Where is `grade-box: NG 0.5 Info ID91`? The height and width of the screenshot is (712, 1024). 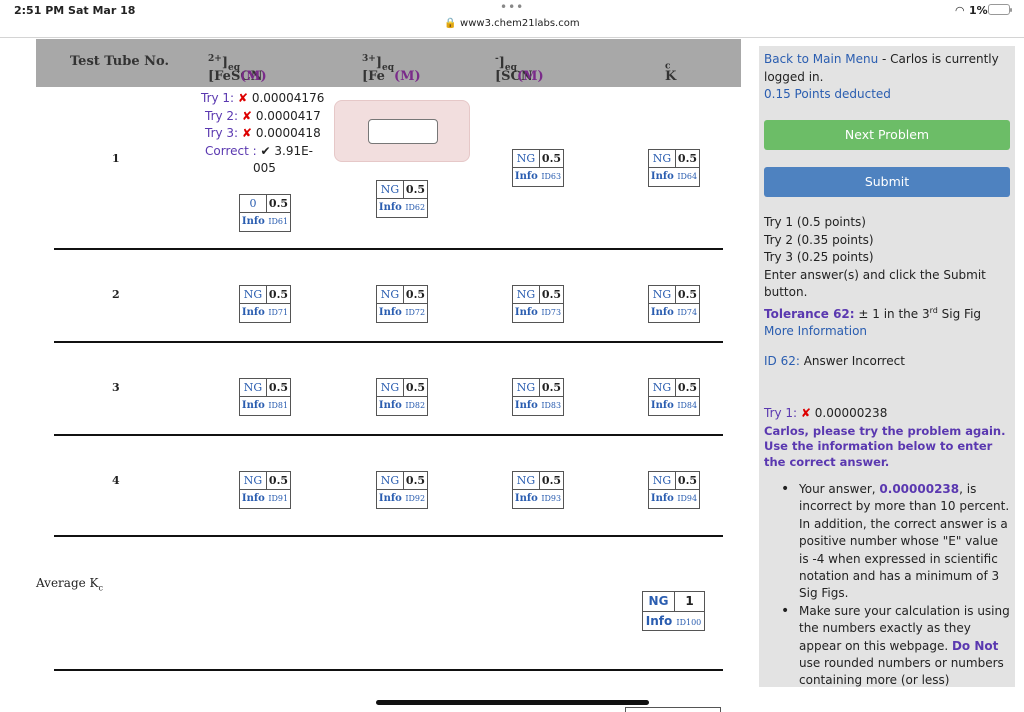
grade-box: NG 0.5 Info ID91 is located at coordinates (265, 490).